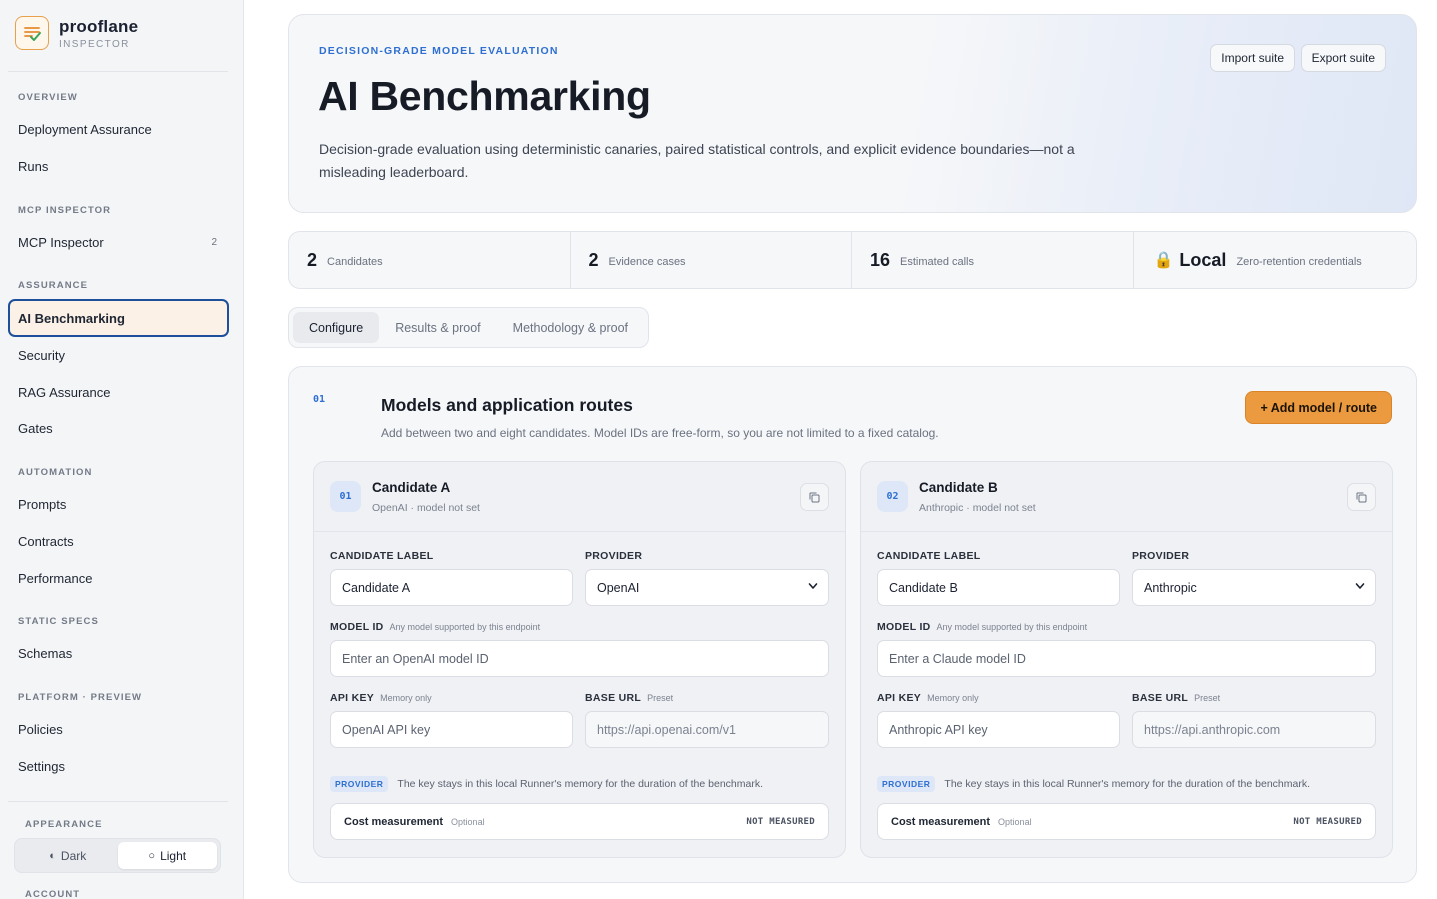 This screenshot has width=1437, height=899. What do you see at coordinates (173, 855) in the screenshot?
I see `light-label: Light` at bounding box center [173, 855].